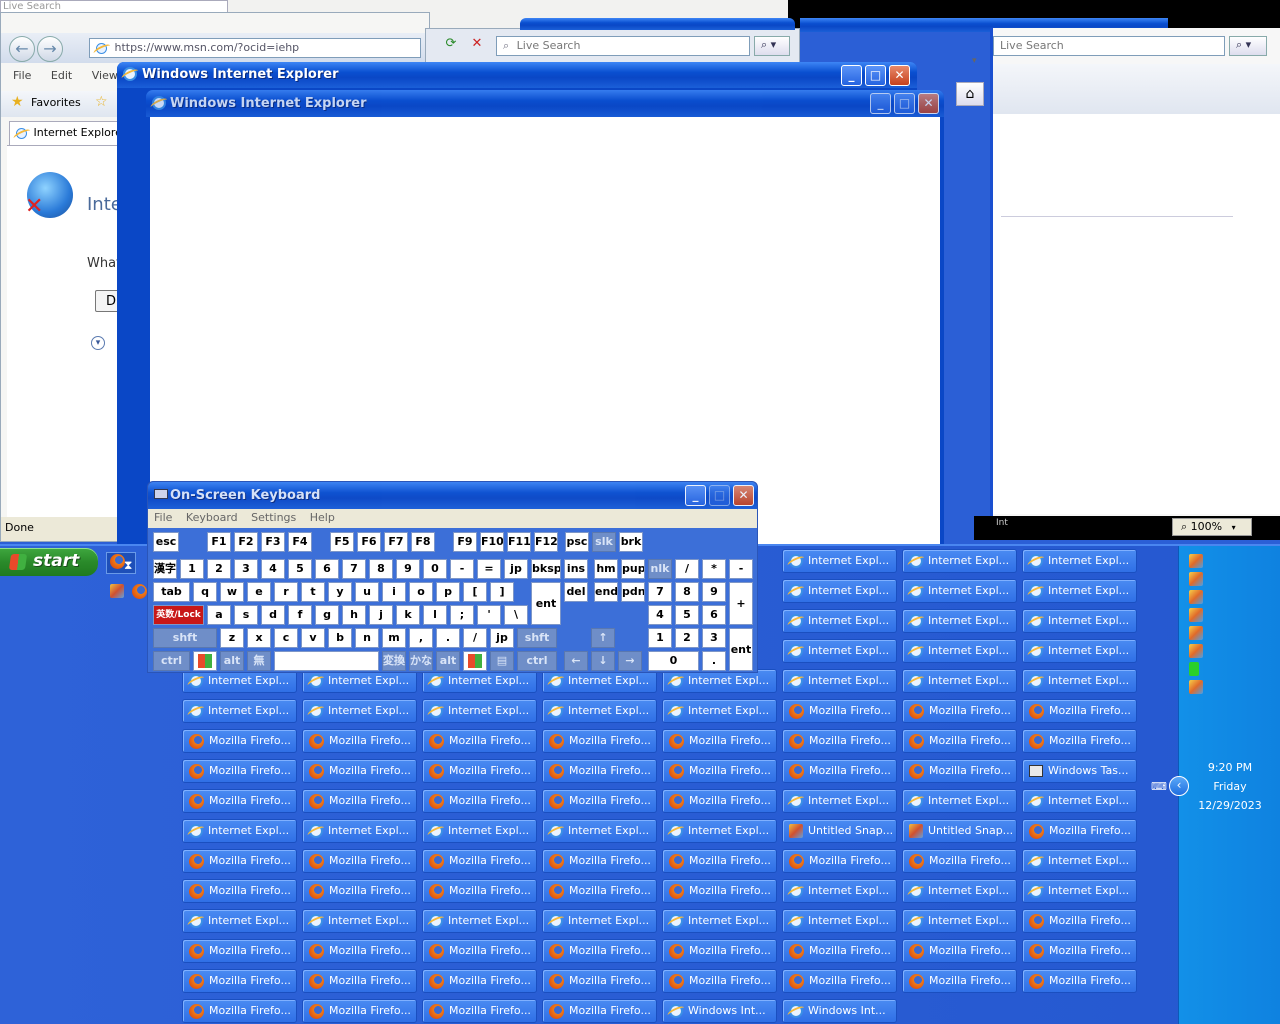 The width and height of the screenshot is (1280, 1024). Describe the element at coordinates (851, 75) in the screenshot. I see `ie-back-minimize-button: _` at that location.